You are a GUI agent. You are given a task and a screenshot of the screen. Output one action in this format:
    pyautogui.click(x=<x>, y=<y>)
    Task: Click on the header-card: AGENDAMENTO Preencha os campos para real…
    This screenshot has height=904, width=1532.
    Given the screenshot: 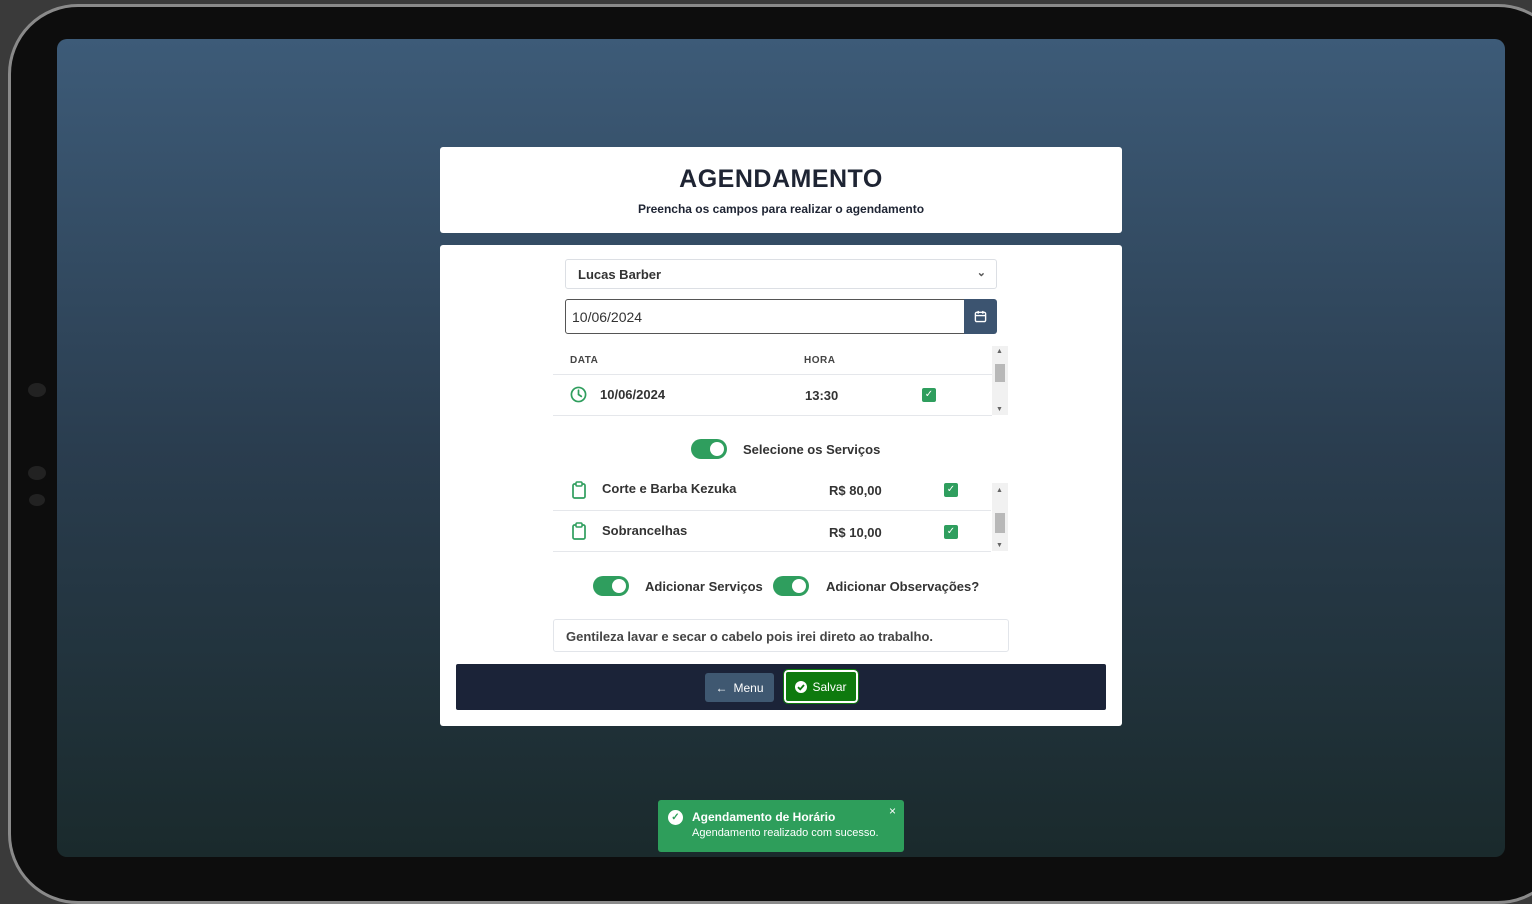 What is the action you would take?
    pyautogui.click(x=781, y=190)
    